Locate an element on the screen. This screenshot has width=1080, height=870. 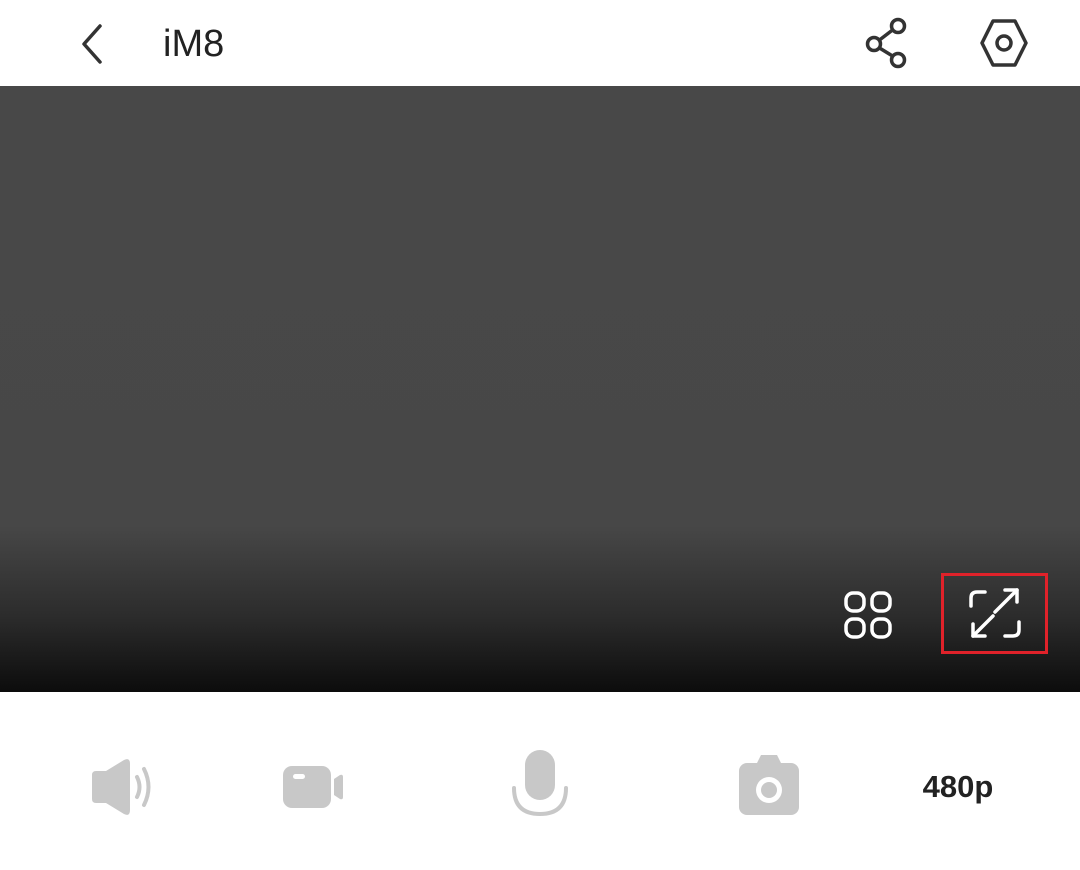
camera-icon is located at coordinates (769, 785).